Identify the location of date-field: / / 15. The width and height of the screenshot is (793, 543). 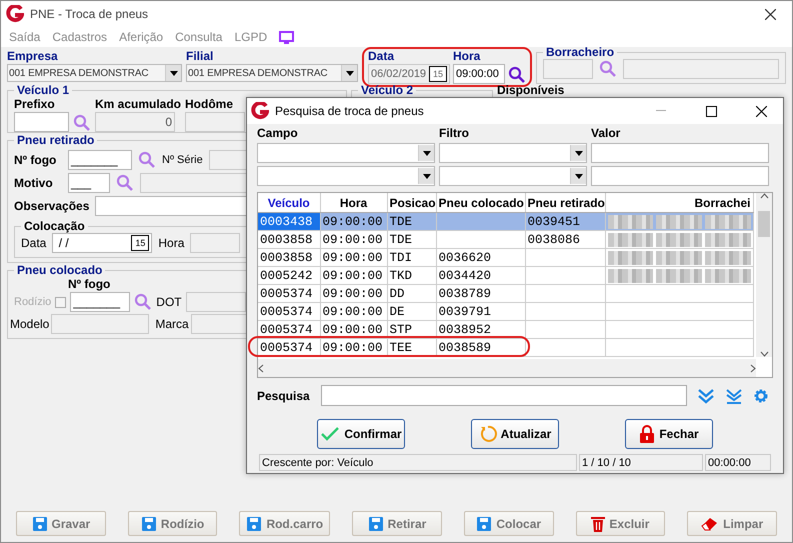
(102, 243).